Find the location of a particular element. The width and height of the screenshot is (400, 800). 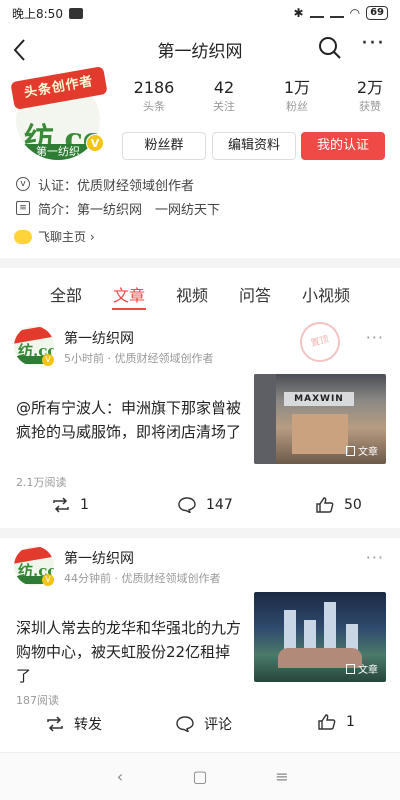

post-meta: 44分钟前 · 优质财经领域创作者 is located at coordinates (142, 578).